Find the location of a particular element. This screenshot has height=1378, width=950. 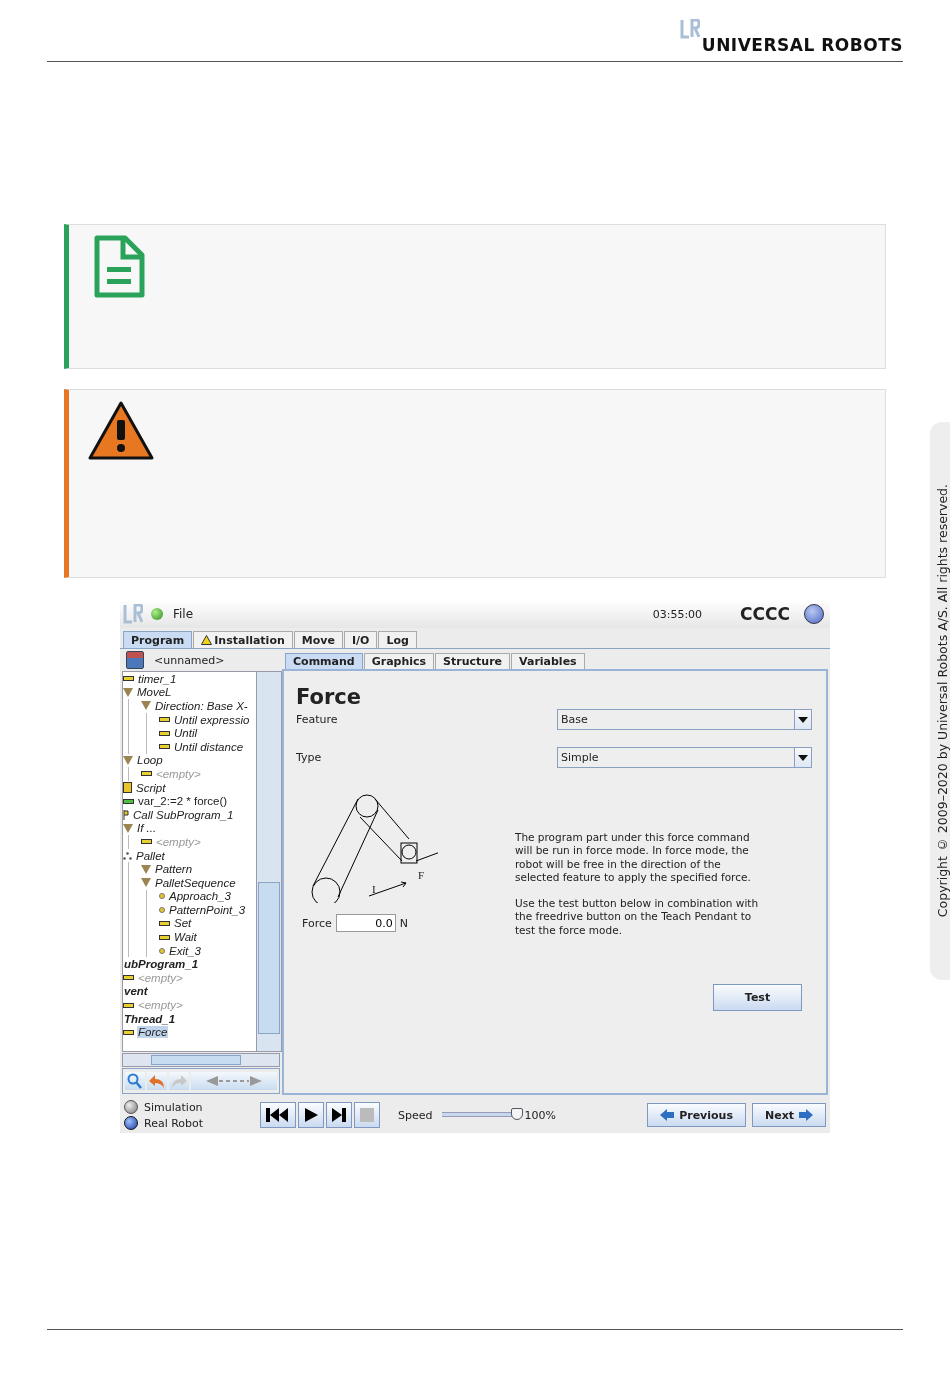

arrow-left-icon is located at coordinates (667, 1115).